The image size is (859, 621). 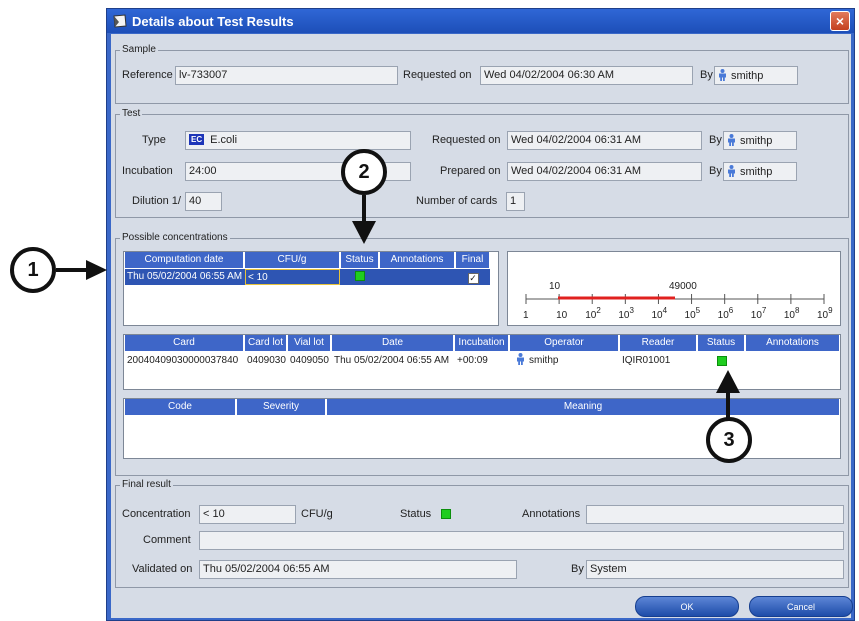 I want to click on operator-cell: smithp, so click(x=564, y=361).